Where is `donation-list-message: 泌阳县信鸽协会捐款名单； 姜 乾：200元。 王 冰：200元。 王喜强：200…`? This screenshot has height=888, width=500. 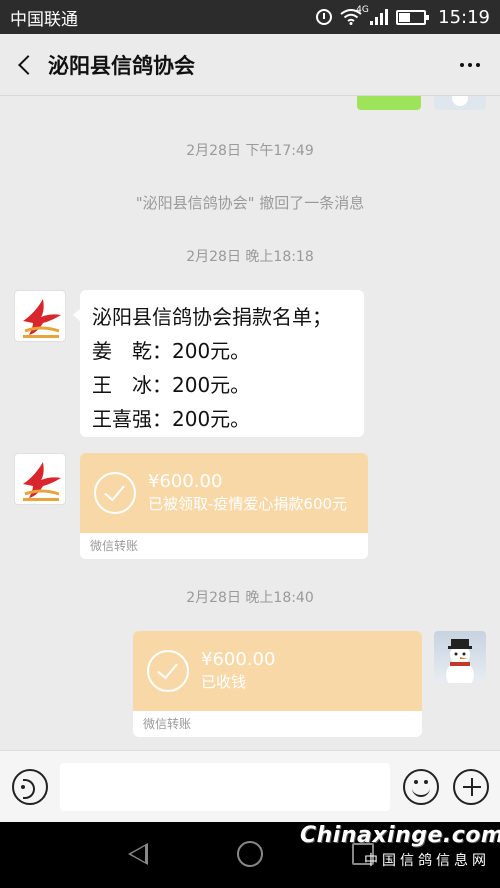 donation-list-message: 泌阳县信鸽协会捐款名单； 姜 乾：200元。 王 冰：200元。 王喜强：200… is located at coordinates (218, 363).